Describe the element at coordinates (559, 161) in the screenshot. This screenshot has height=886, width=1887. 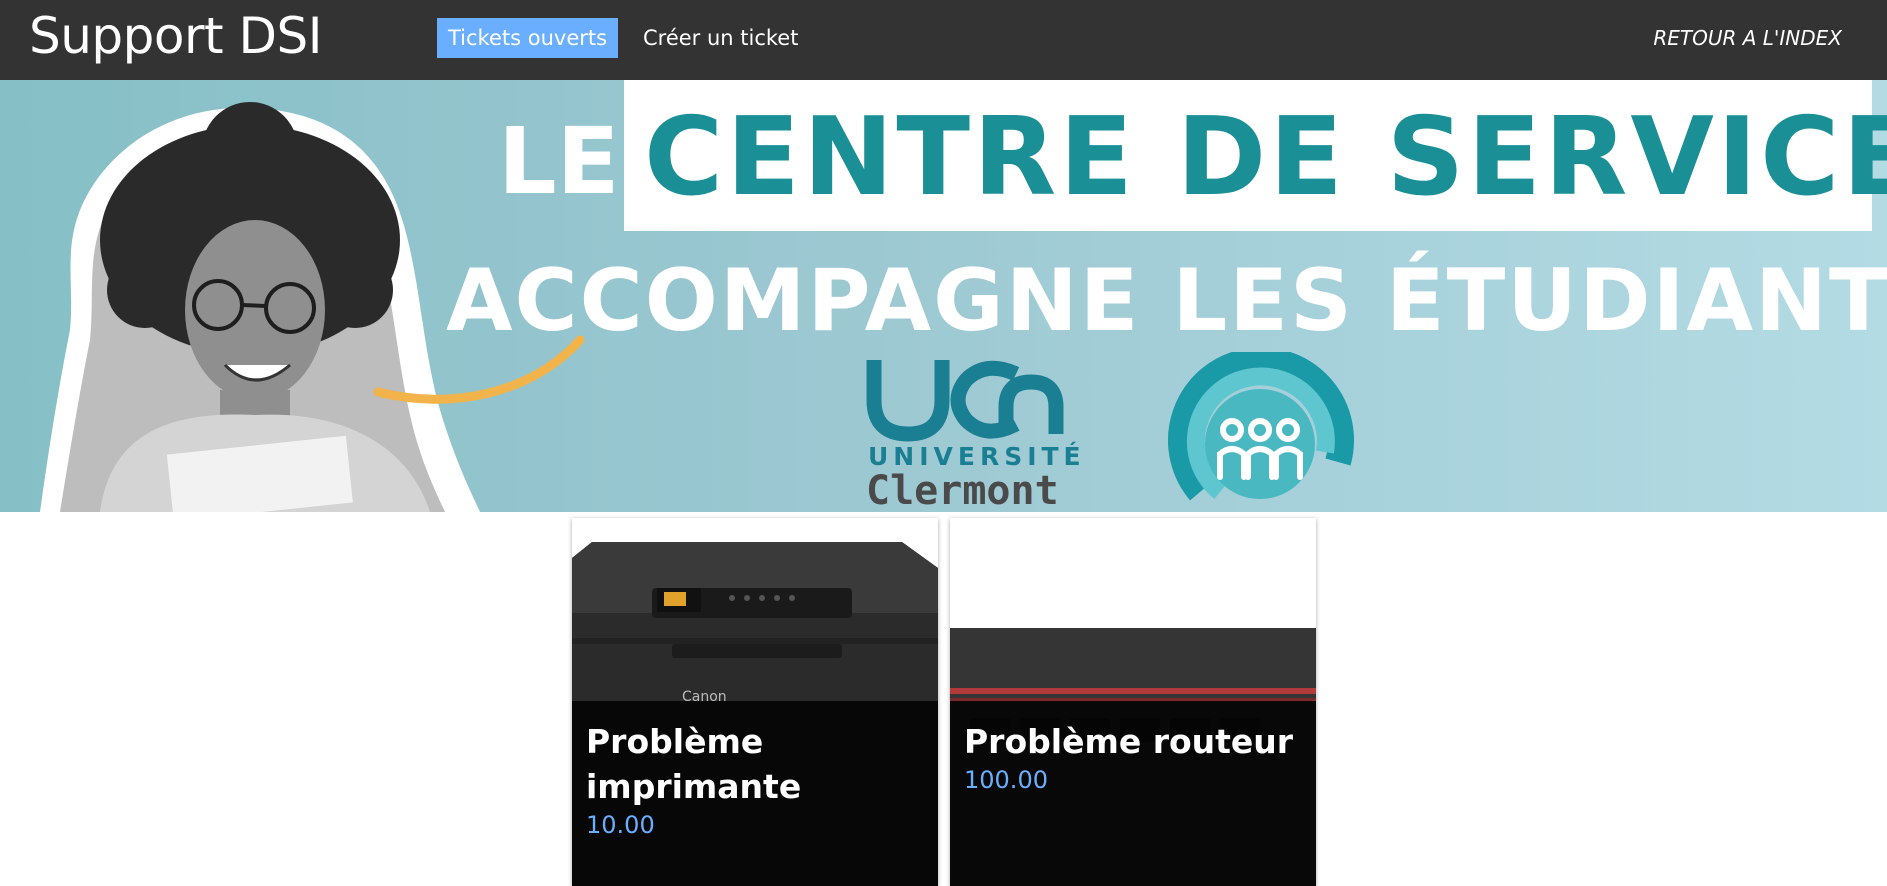
I see `headline-le: LE` at that location.